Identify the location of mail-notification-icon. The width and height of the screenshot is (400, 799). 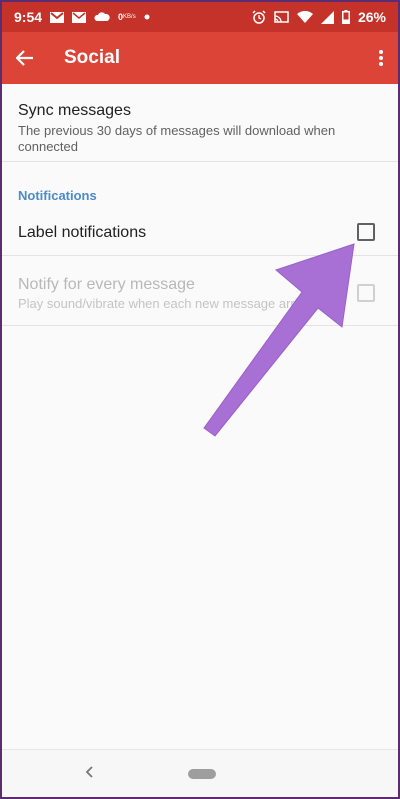
(79, 17).